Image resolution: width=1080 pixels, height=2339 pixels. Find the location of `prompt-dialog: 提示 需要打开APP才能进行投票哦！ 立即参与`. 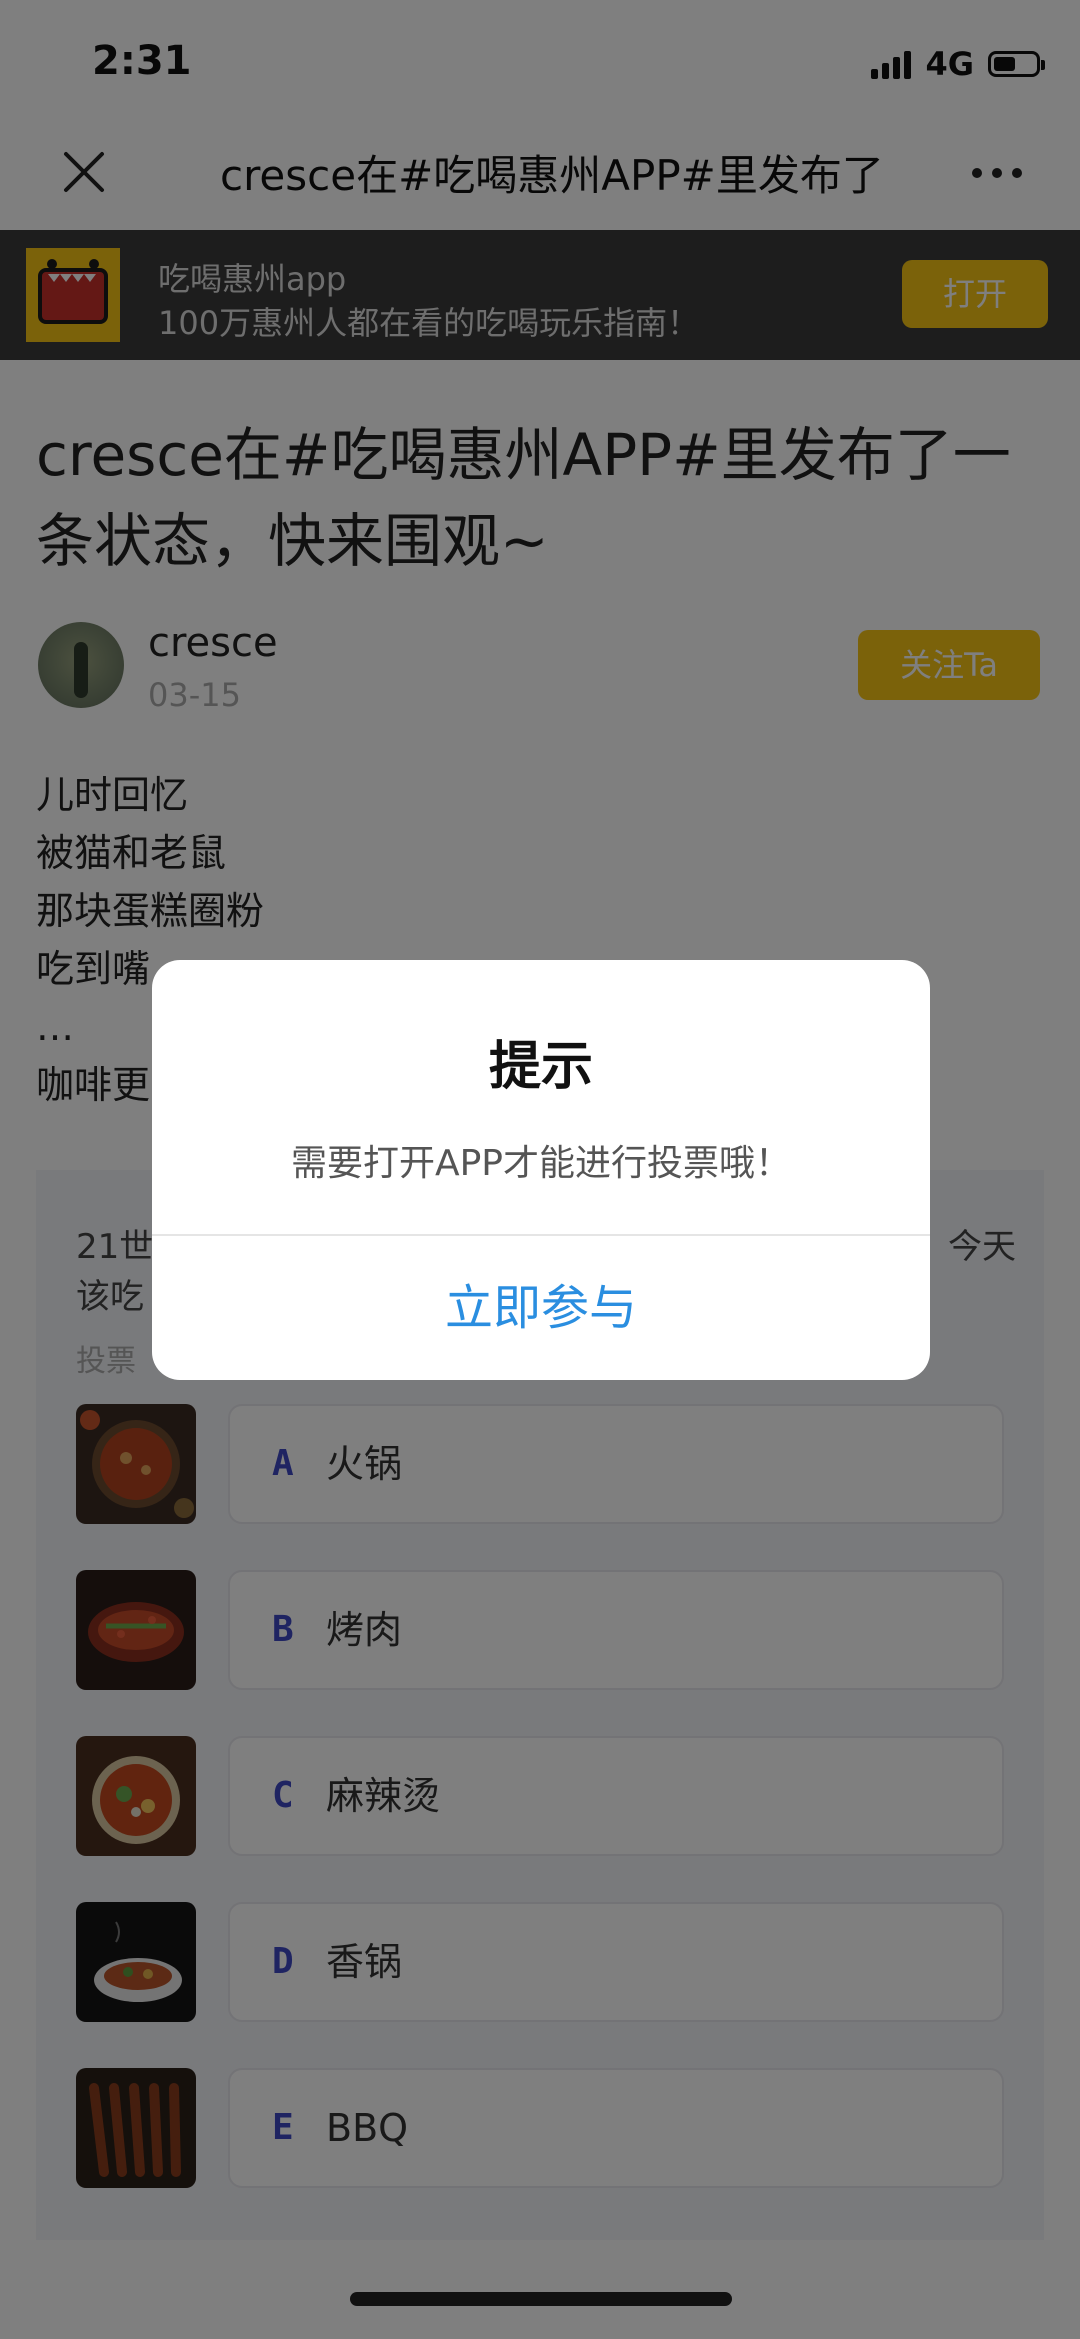

prompt-dialog: 提示 需要打开APP才能进行投票哦！ 立即参与 is located at coordinates (541, 1170).